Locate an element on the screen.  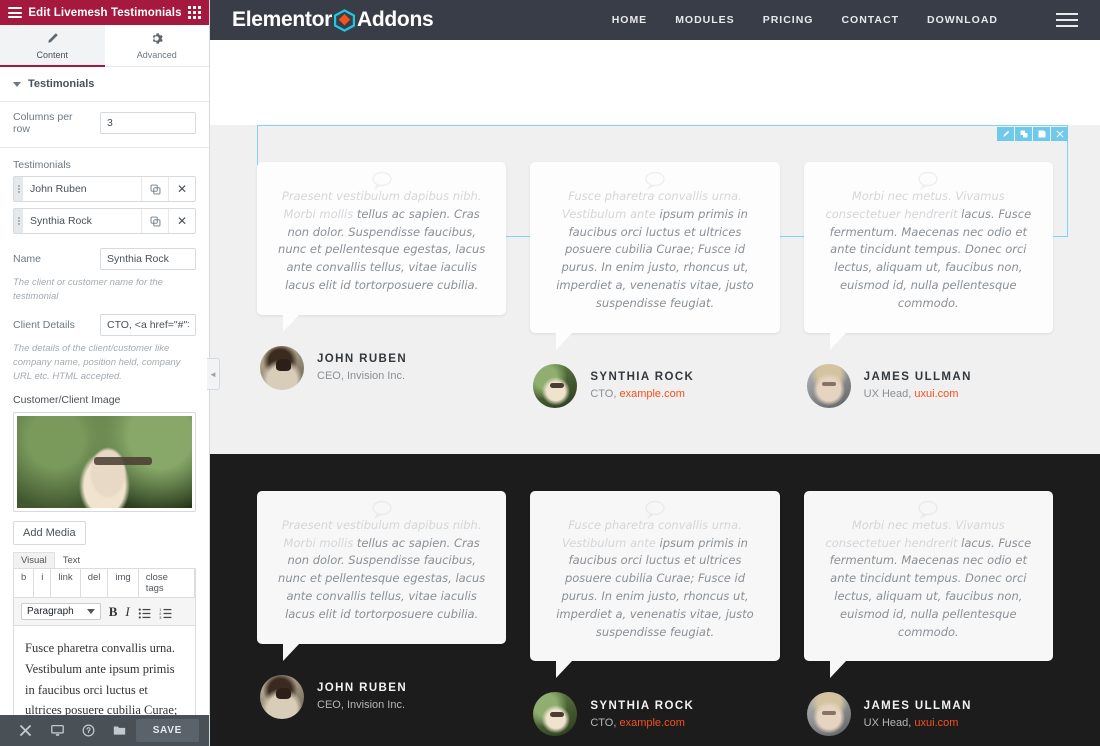
element-toolbar is located at coordinates (1032, 134).